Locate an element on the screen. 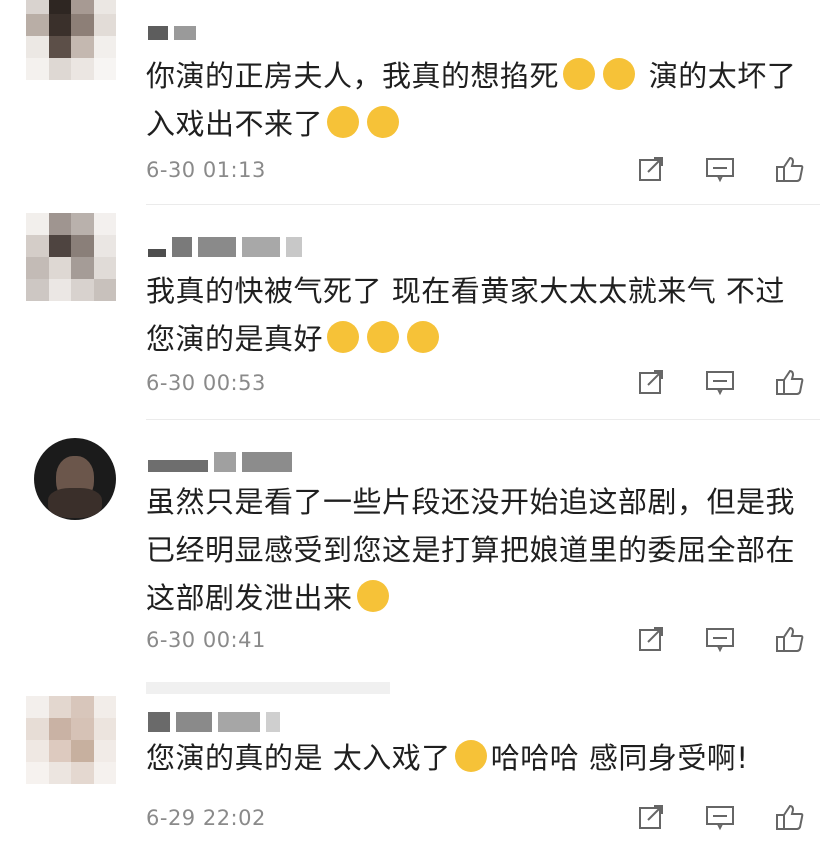  comment-text-part: 哈哈哈 感同身受啊! is located at coordinates (619, 758).